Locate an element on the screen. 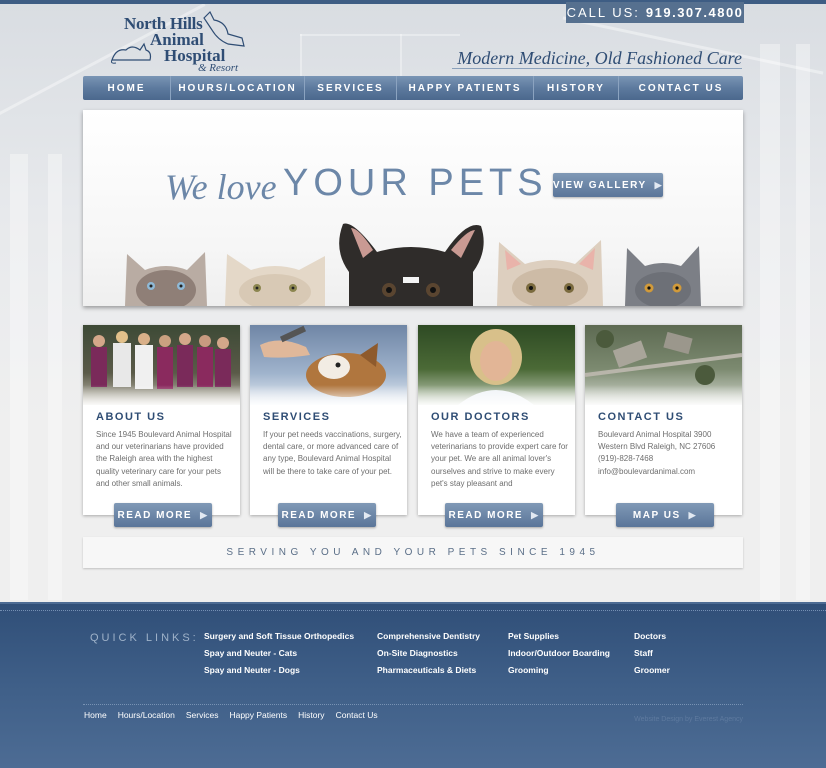 This screenshot has height=768, width=826. tagline: Modern Medicine, Old Fashioned Care is located at coordinates (599, 58).